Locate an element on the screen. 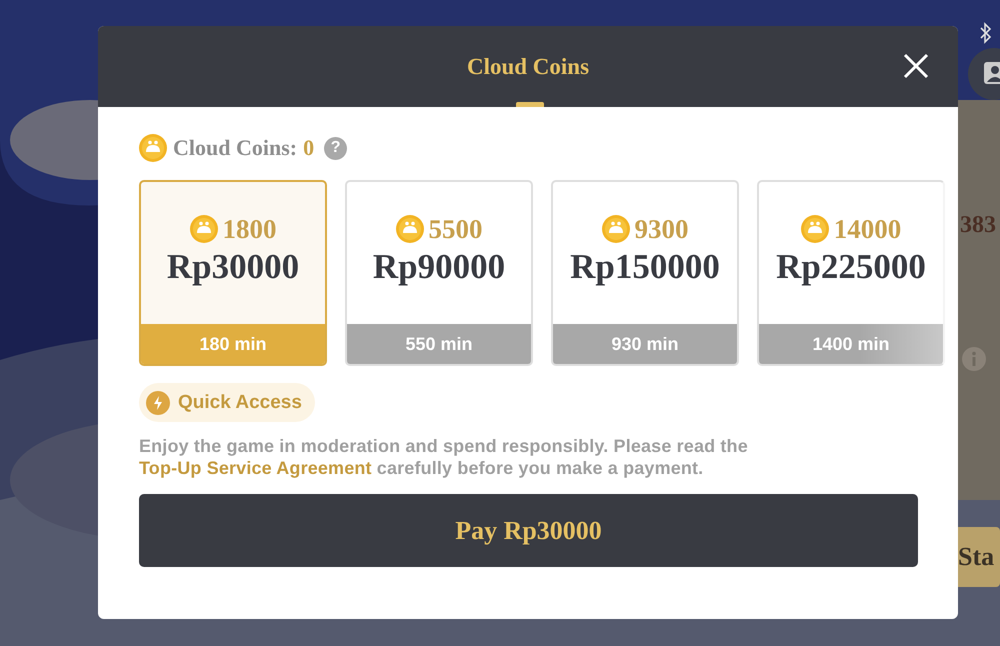 The image size is (1000, 646). package-card: 1800 Rp30000 180 min is located at coordinates (233, 273).